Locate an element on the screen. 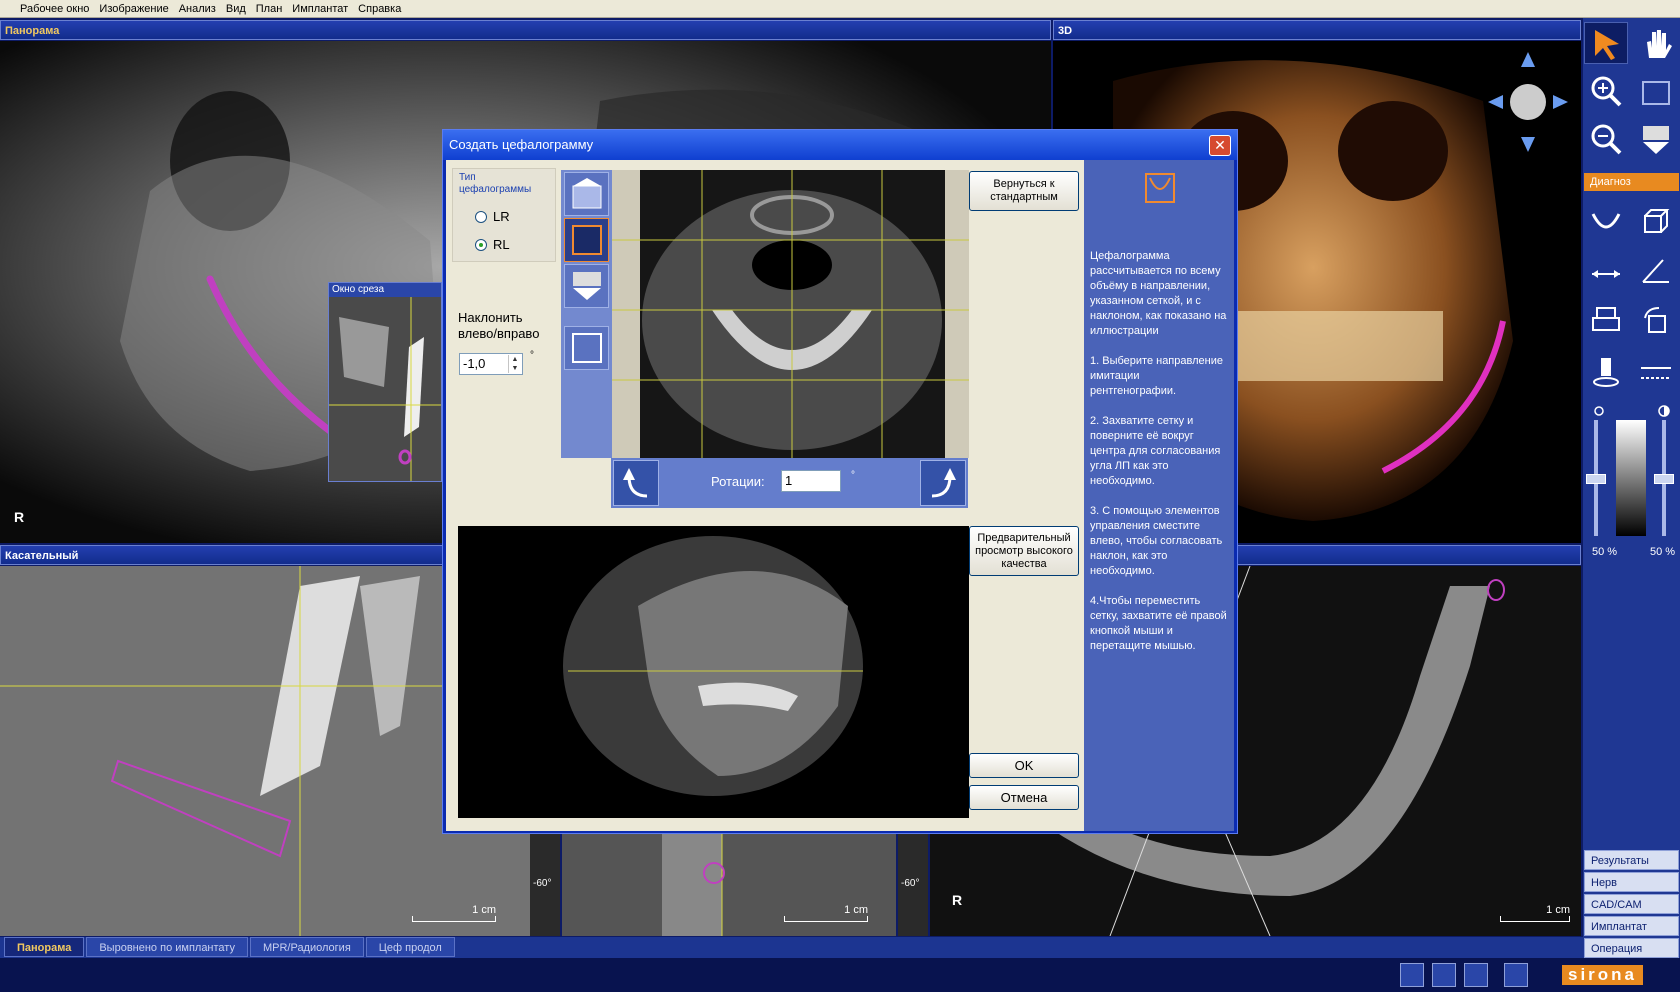  rotation-input: 1 is located at coordinates (811, 481).